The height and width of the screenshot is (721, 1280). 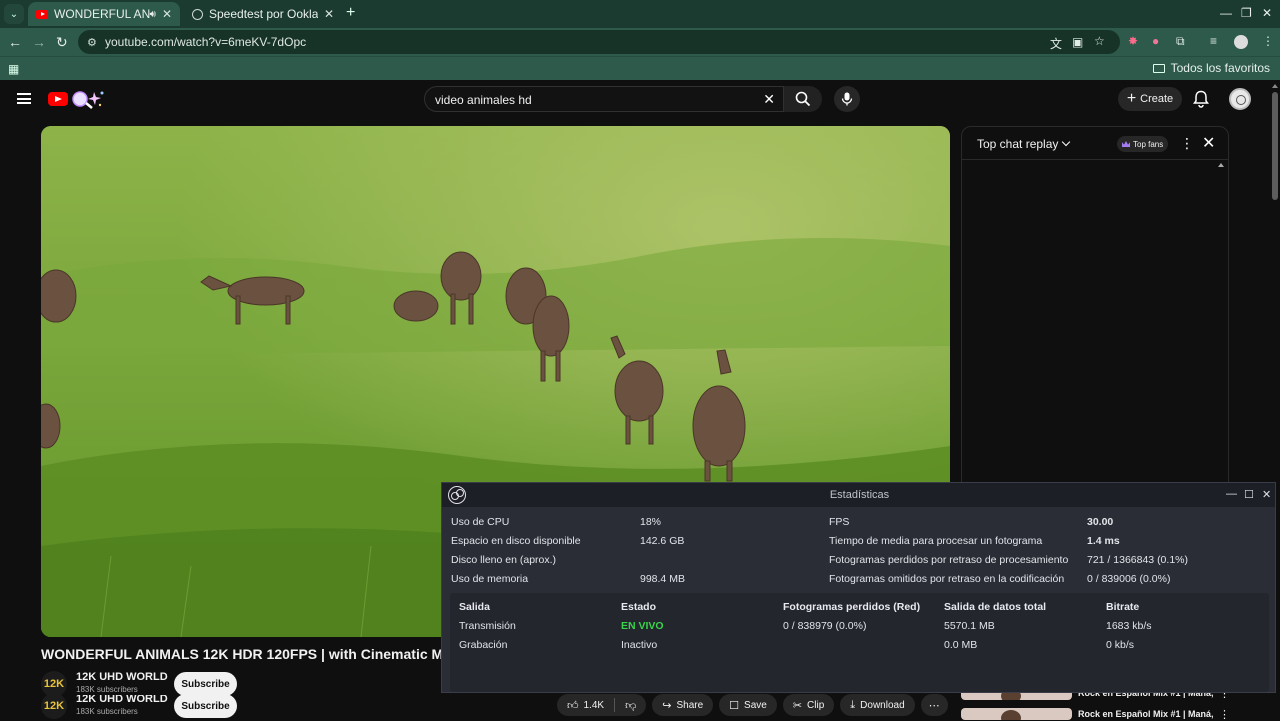 What do you see at coordinates (642, 626) in the screenshot?
I see `live-status: EN VIVO` at bounding box center [642, 626].